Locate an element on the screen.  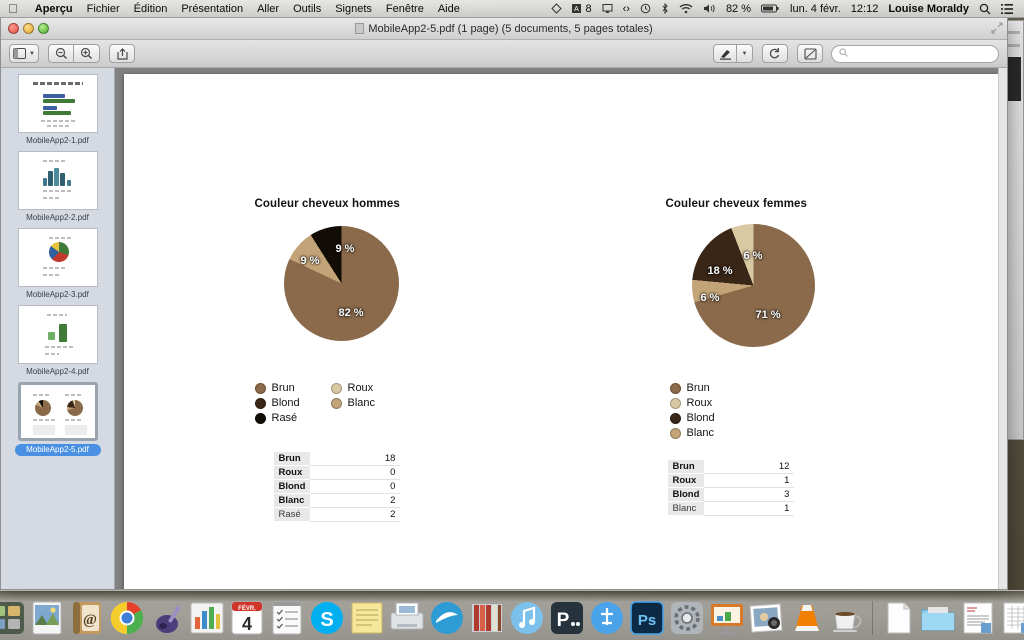
menubar-date: lun. 4 févr. is located at coordinates (815, 9).